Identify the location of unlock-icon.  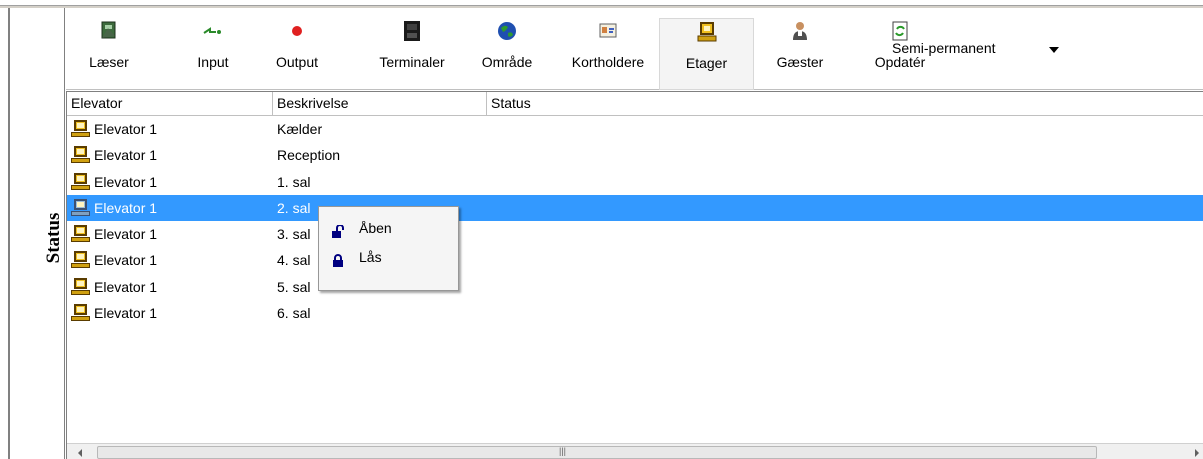
(337, 229).